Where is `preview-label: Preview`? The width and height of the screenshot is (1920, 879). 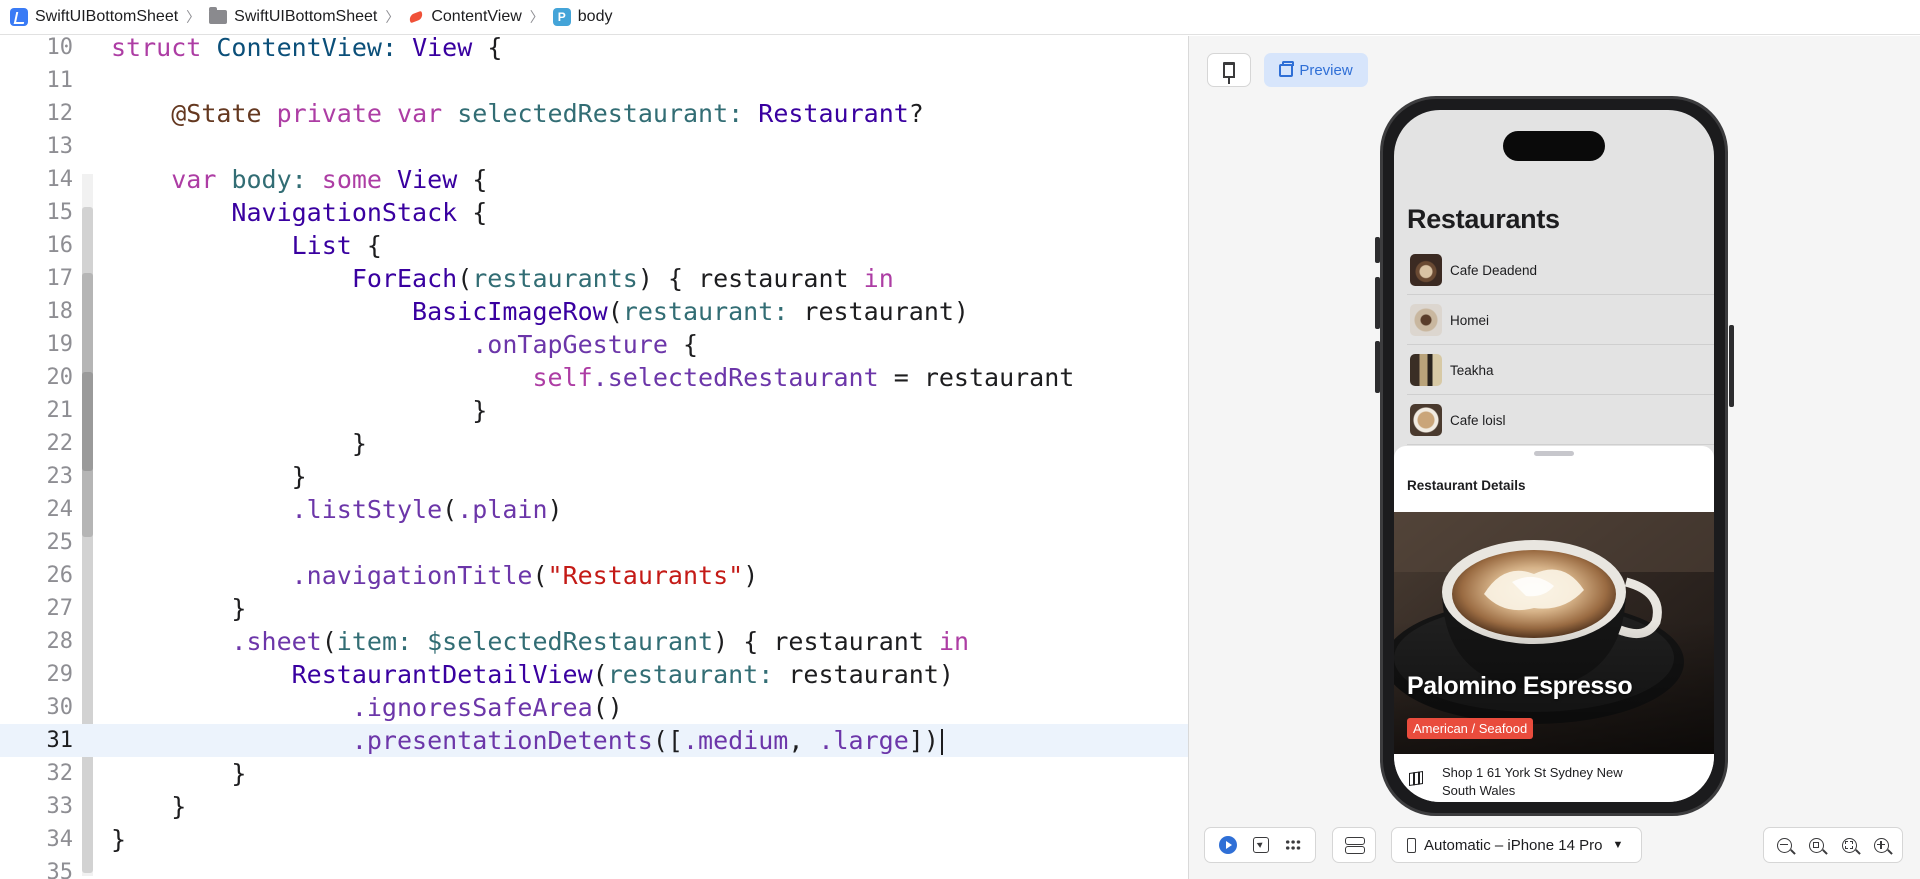 preview-label: Preview is located at coordinates (1326, 70).